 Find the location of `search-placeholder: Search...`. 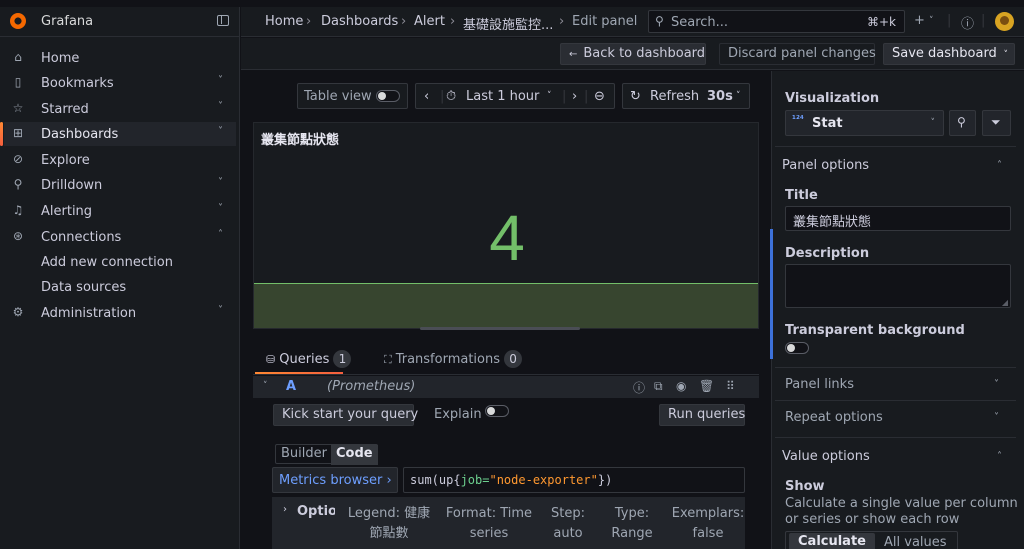

search-placeholder: Search... is located at coordinates (700, 22).